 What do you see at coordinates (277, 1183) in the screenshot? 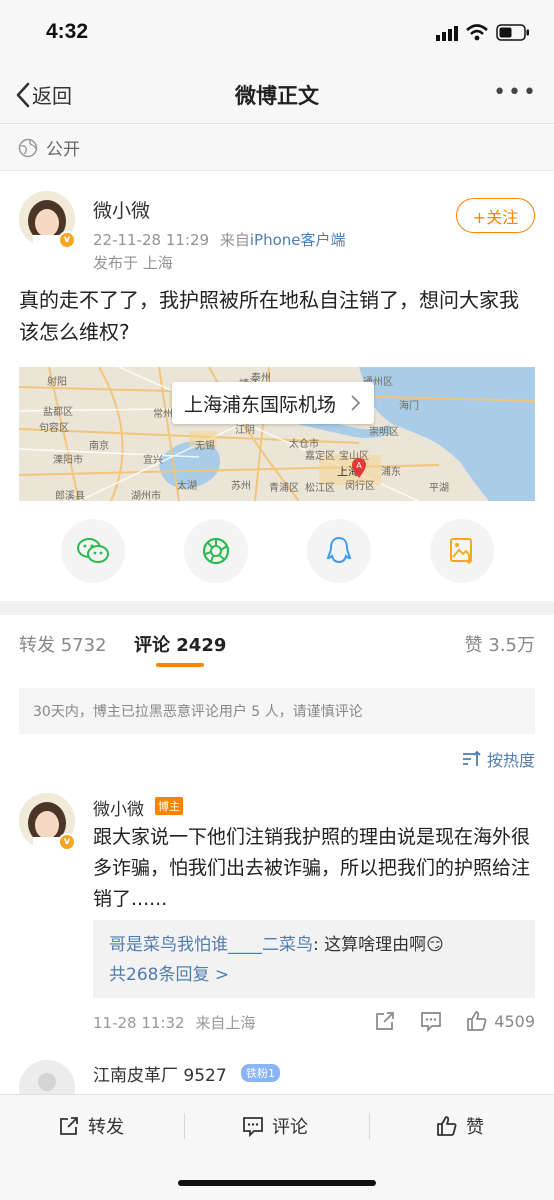
I see `home-indicator` at bounding box center [277, 1183].